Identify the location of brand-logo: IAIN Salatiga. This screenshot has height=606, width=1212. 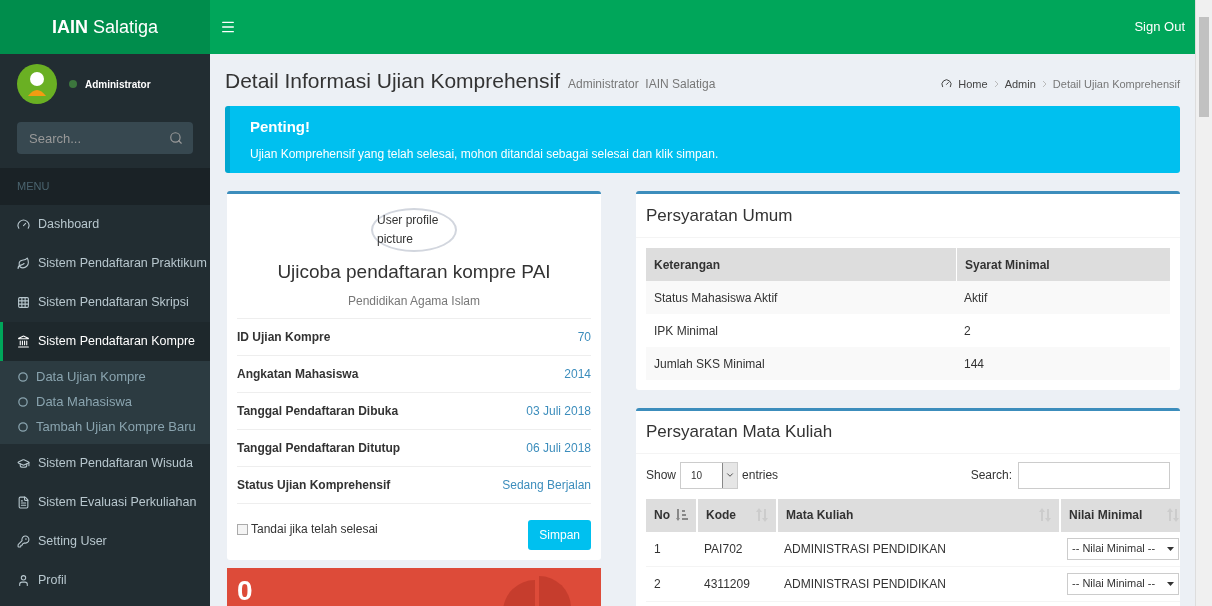
(105, 27).